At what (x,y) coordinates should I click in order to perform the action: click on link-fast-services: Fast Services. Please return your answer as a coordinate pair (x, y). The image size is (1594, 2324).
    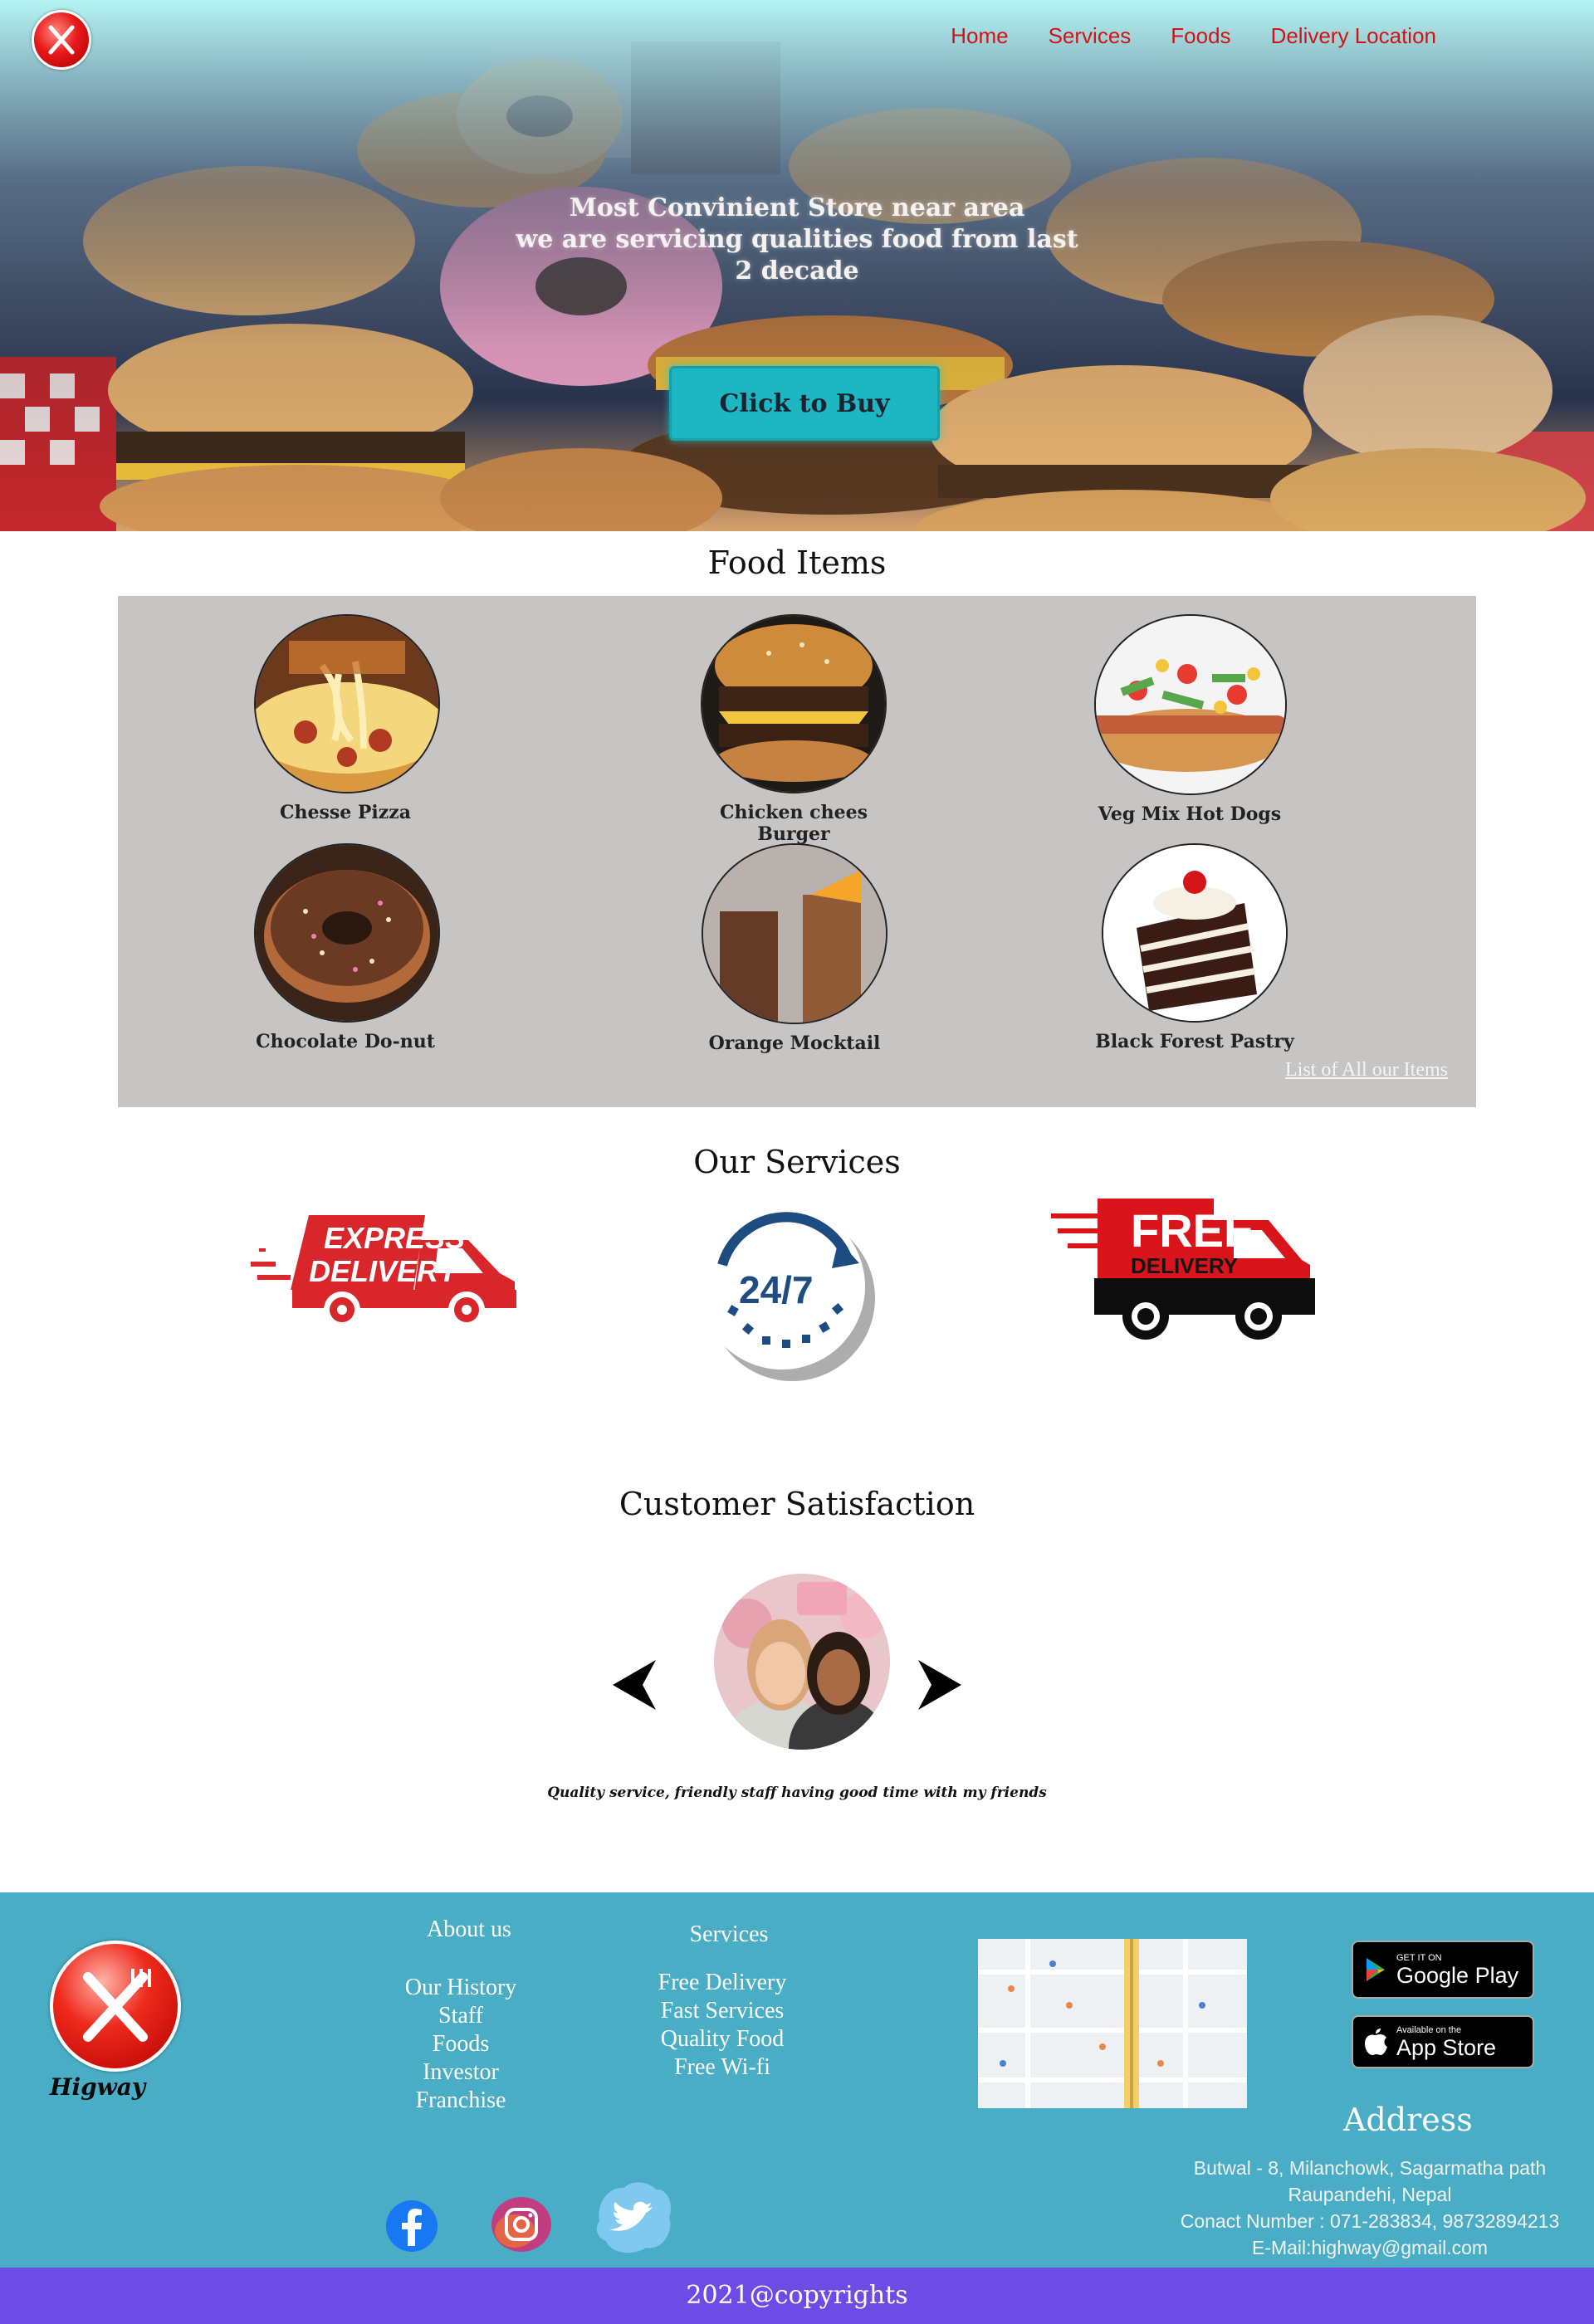
    Looking at the image, I should click on (722, 2011).